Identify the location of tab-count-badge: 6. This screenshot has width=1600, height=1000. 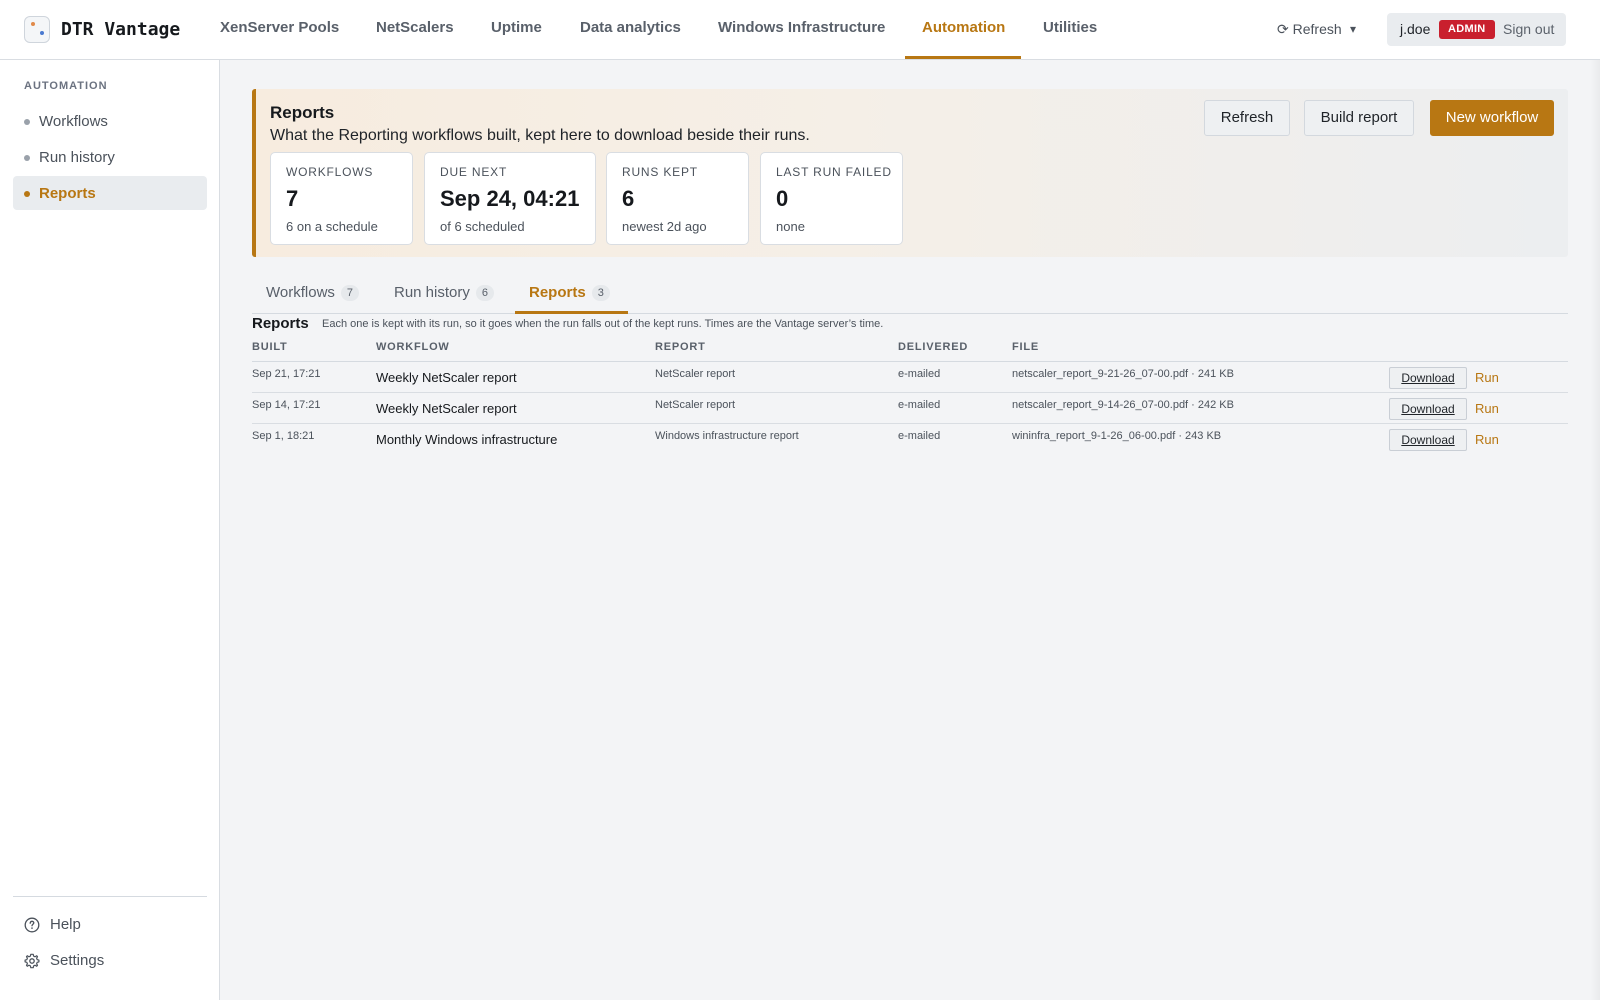
(484, 293).